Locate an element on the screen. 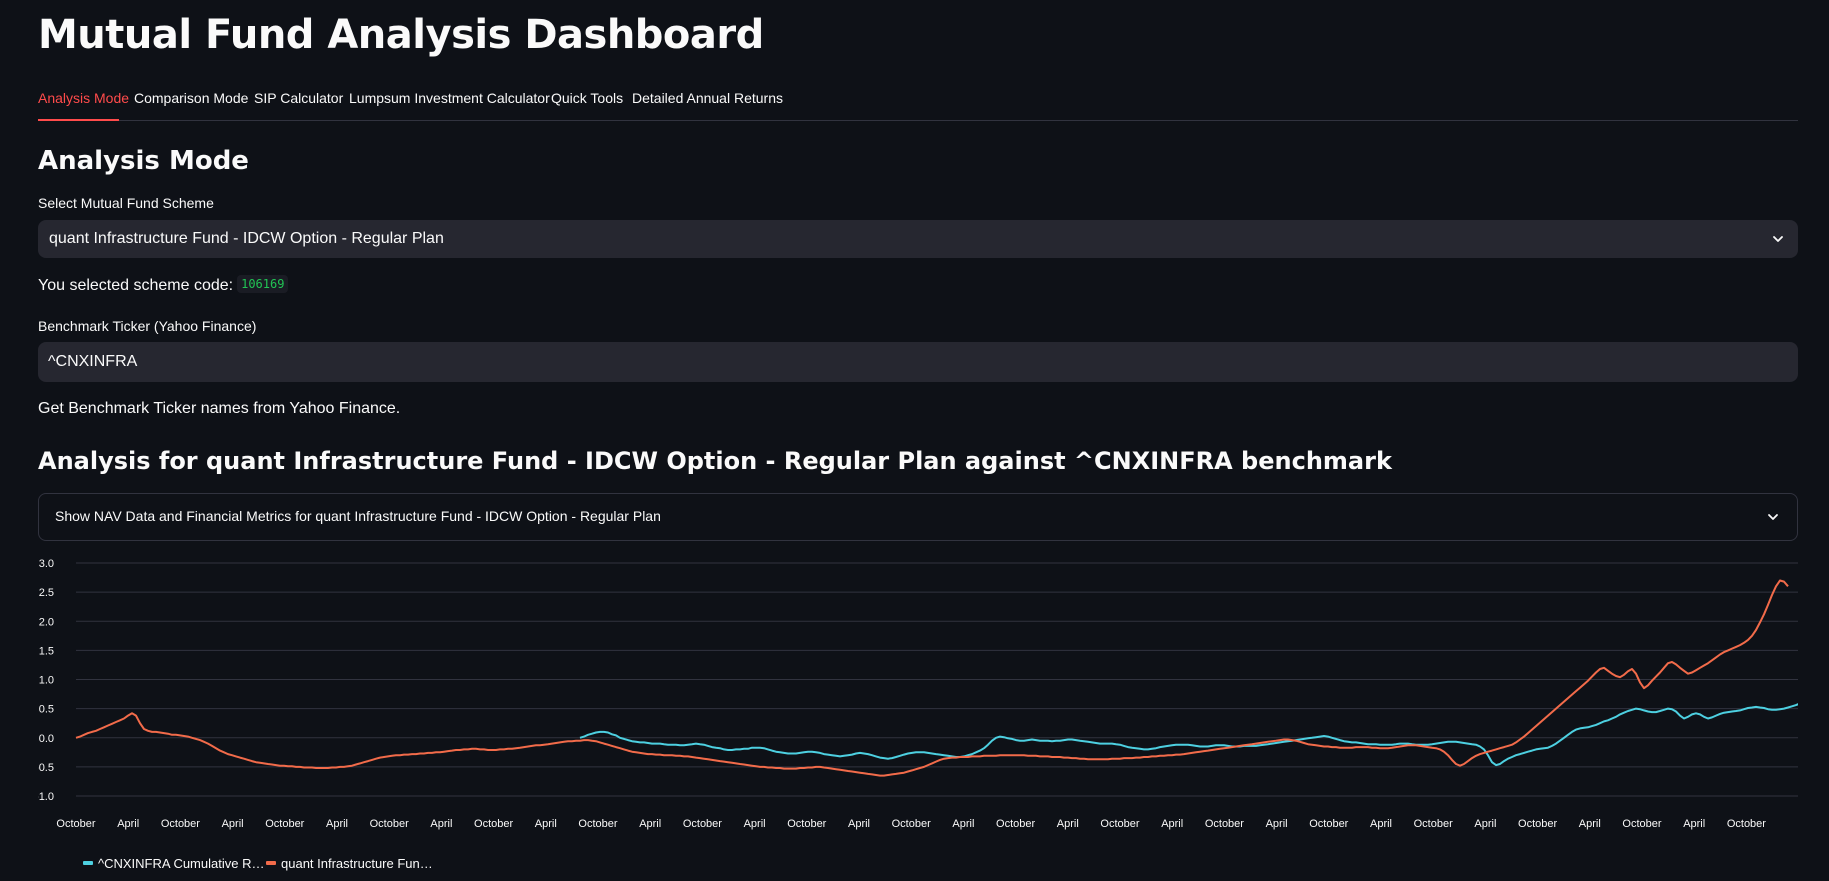 The width and height of the screenshot is (1829, 881). y-tick-label: 1.5 is located at coordinates (46, 651).